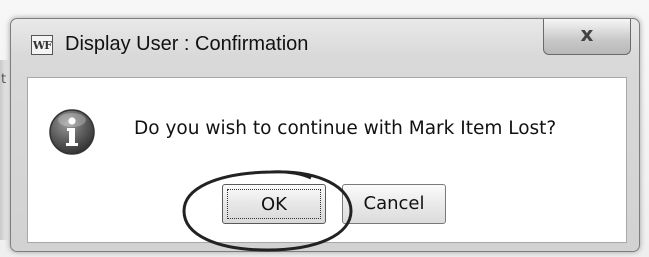 This screenshot has height=257, width=649. I want to click on ok-button: OK, so click(274, 204).